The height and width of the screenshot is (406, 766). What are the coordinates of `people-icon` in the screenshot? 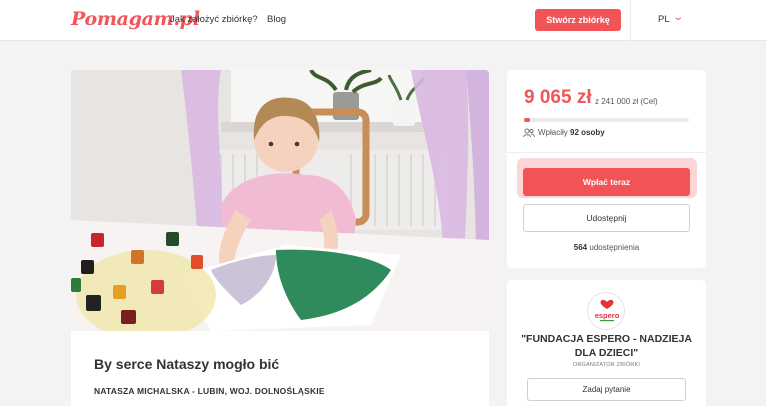 It's located at (529, 133).